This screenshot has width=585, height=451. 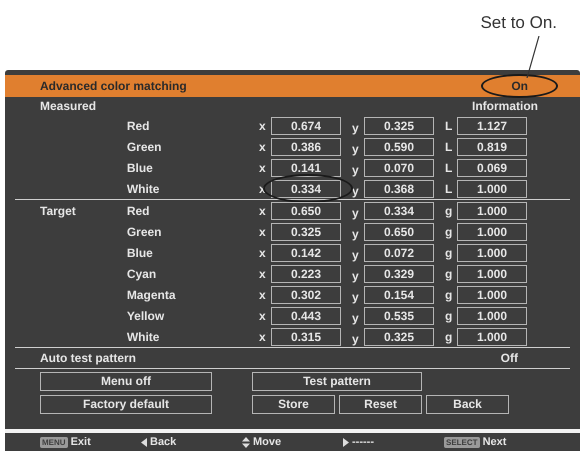 I want to click on hint-label: Exit, so click(x=80, y=442).